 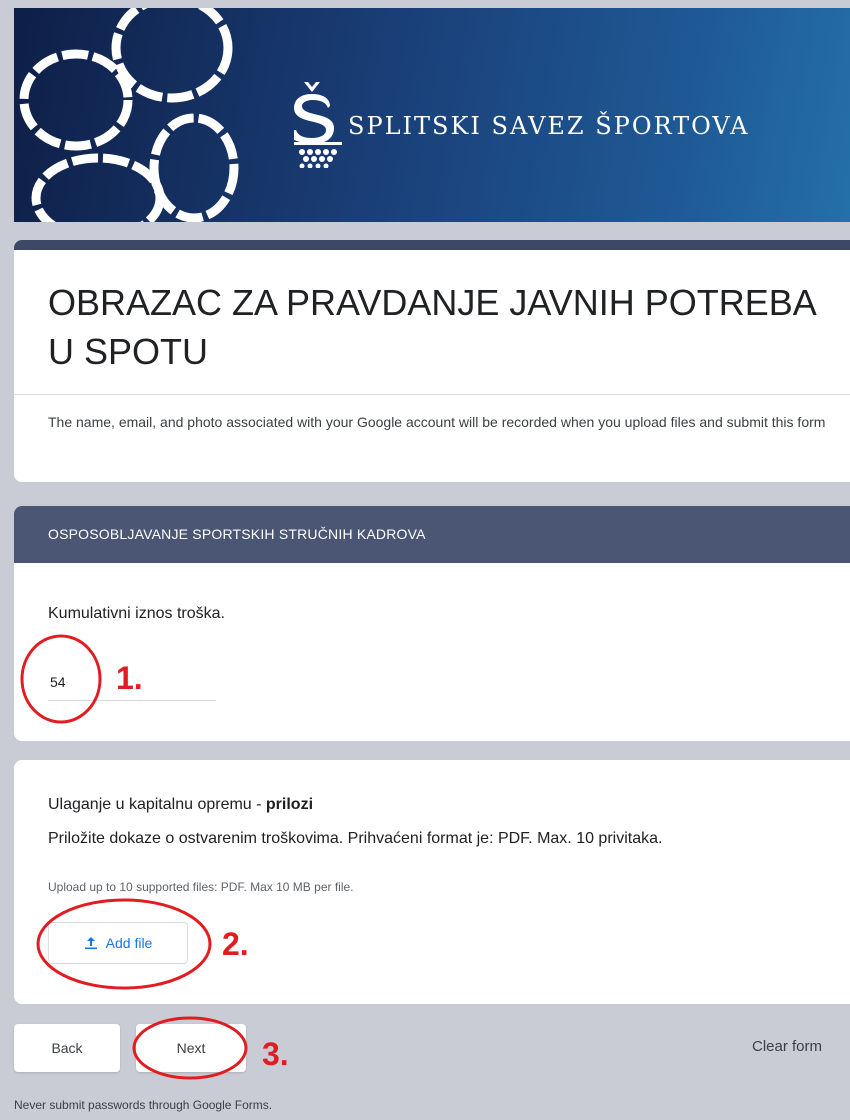 I want to click on annotation-overlay, so click(x=134, y=857).